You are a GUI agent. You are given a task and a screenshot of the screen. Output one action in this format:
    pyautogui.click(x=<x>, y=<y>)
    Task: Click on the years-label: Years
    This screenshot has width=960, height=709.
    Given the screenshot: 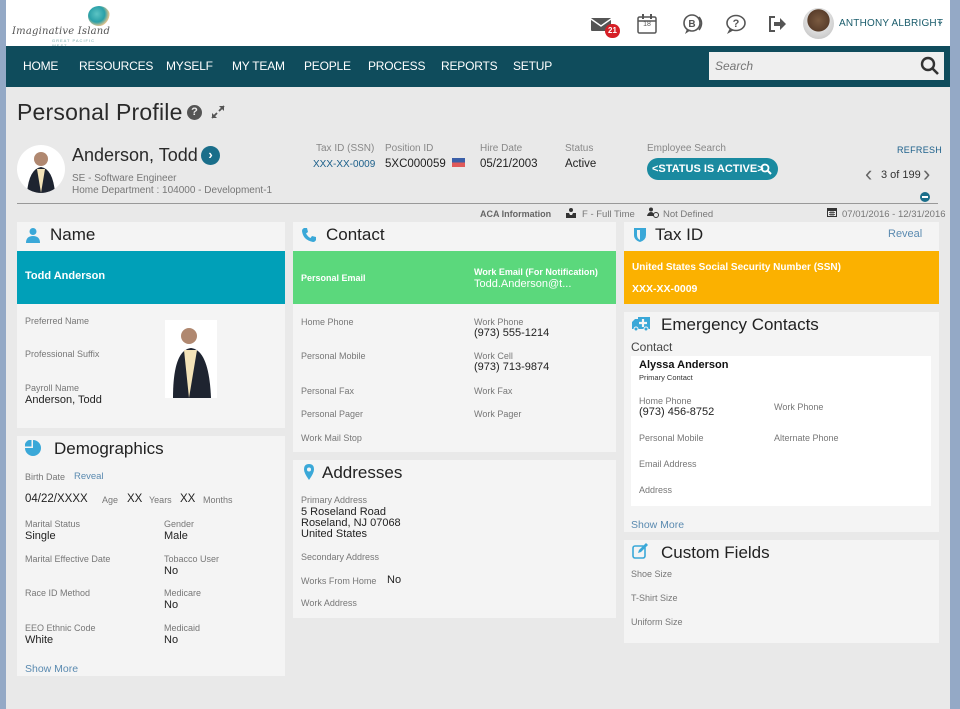 What is the action you would take?
    pyautogui.click(x=160, y=500)
    